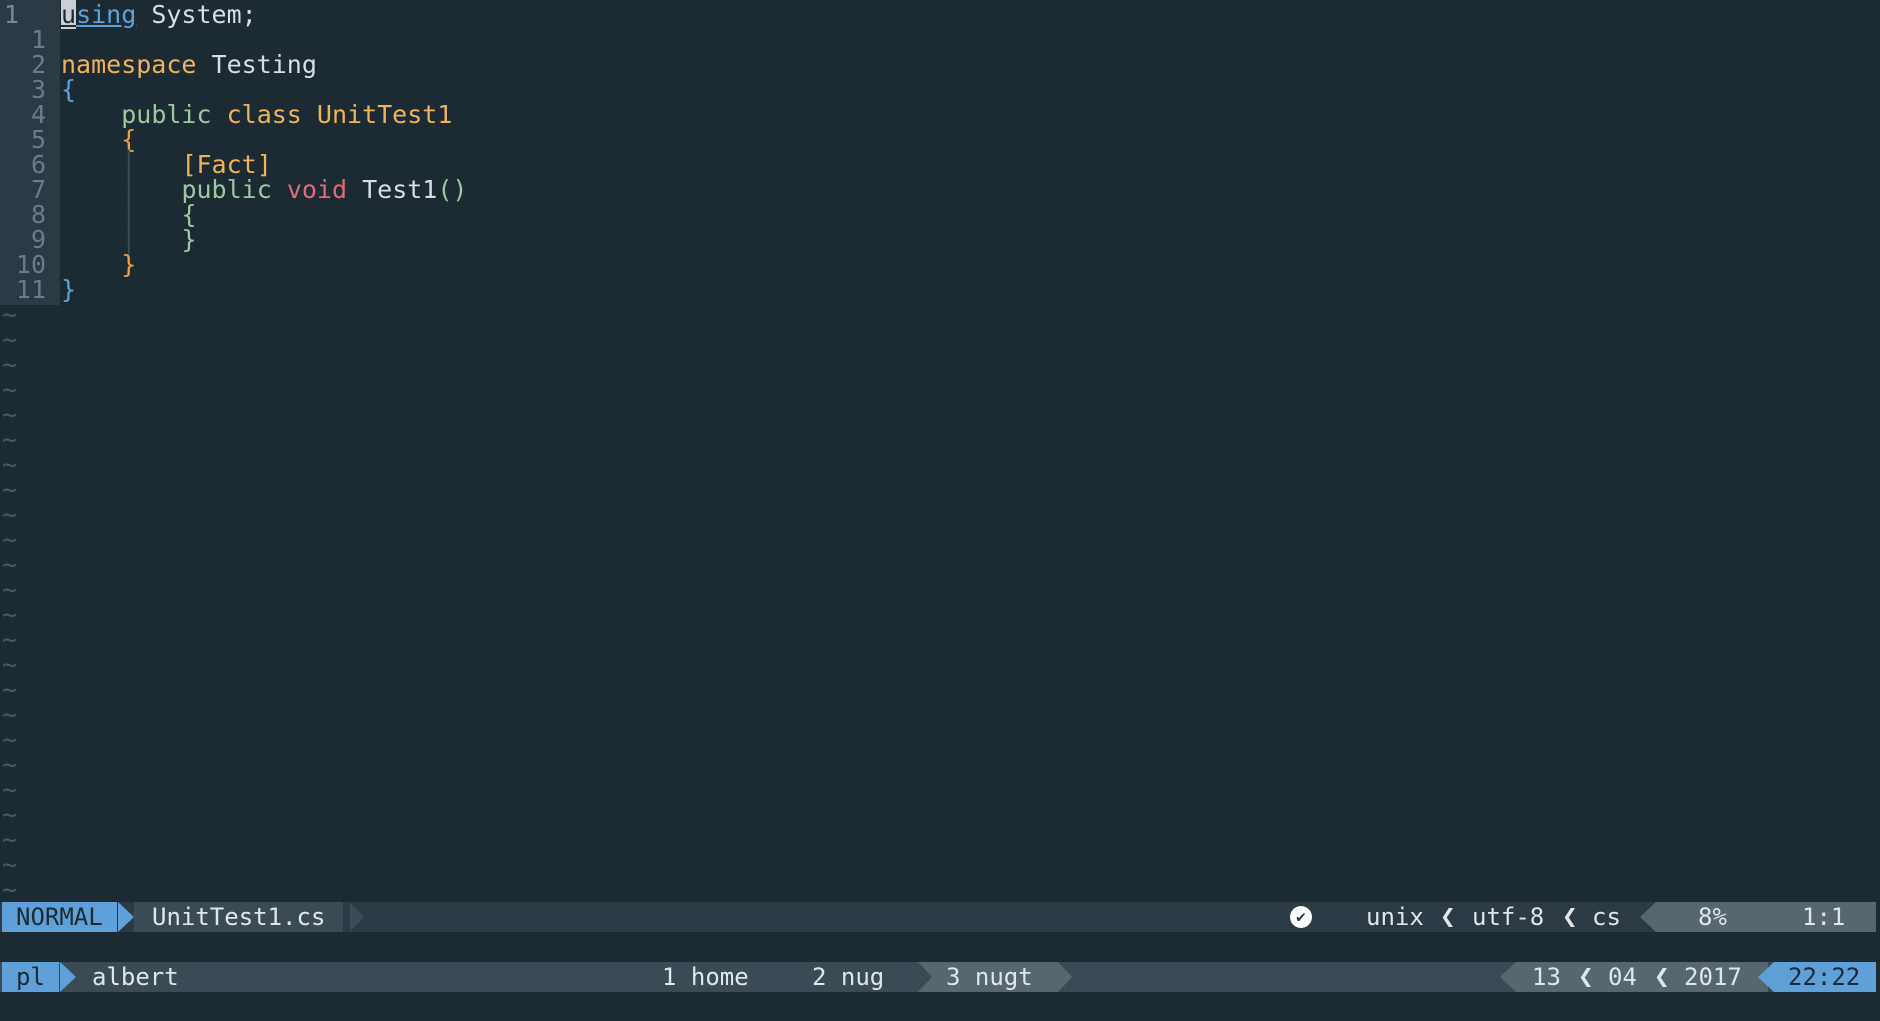 Image resolution: width=1880 pixels, height=1021 pixels. I want to click on check-circle-icon: ✔, so click(1301, 917).